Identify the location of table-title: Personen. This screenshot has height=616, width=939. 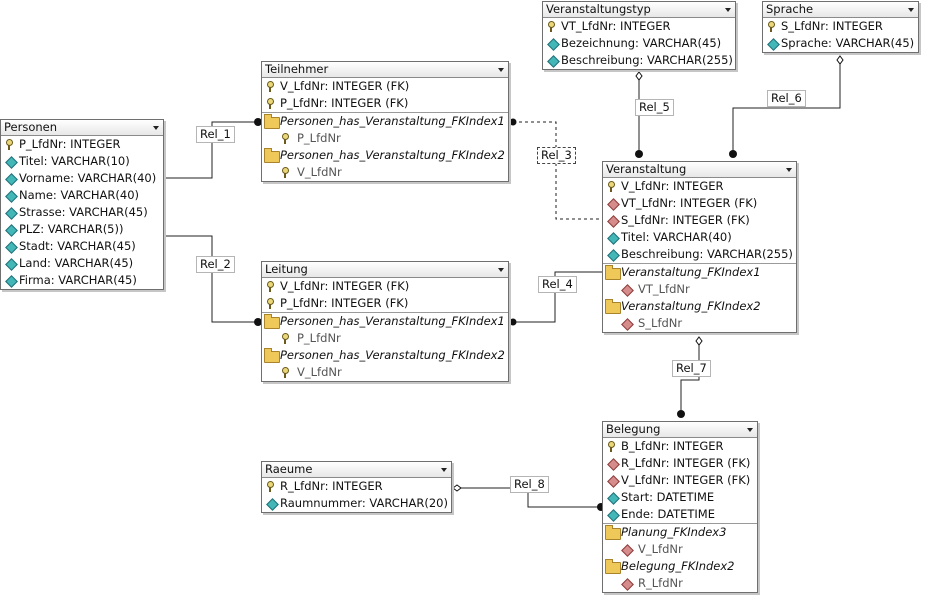
(31, 127).